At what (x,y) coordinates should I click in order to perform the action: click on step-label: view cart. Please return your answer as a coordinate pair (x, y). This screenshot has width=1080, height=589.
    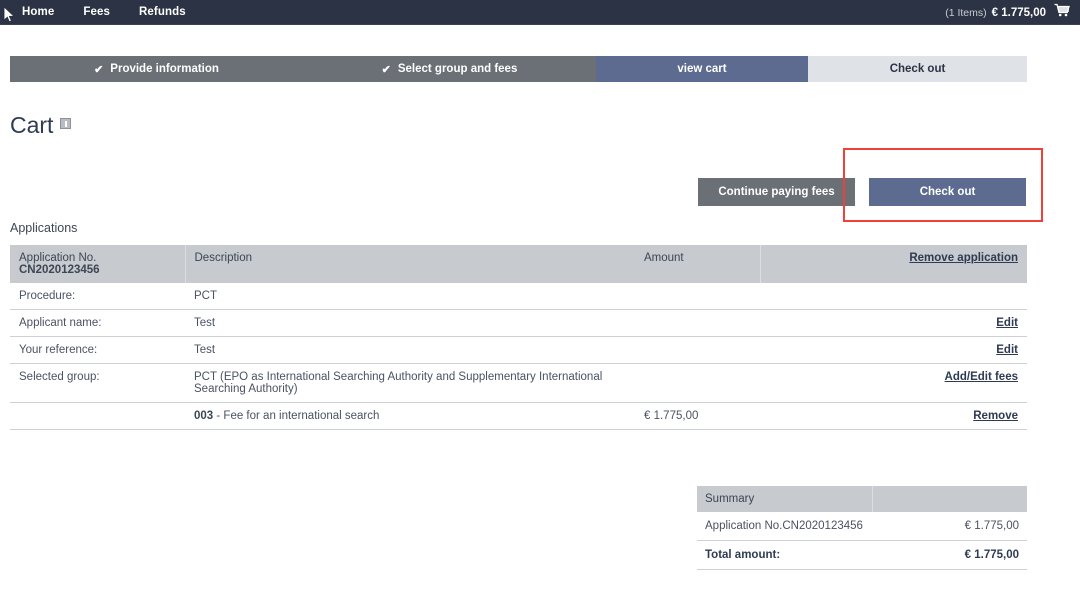
    Looking at the image, I should click on (702, 69).